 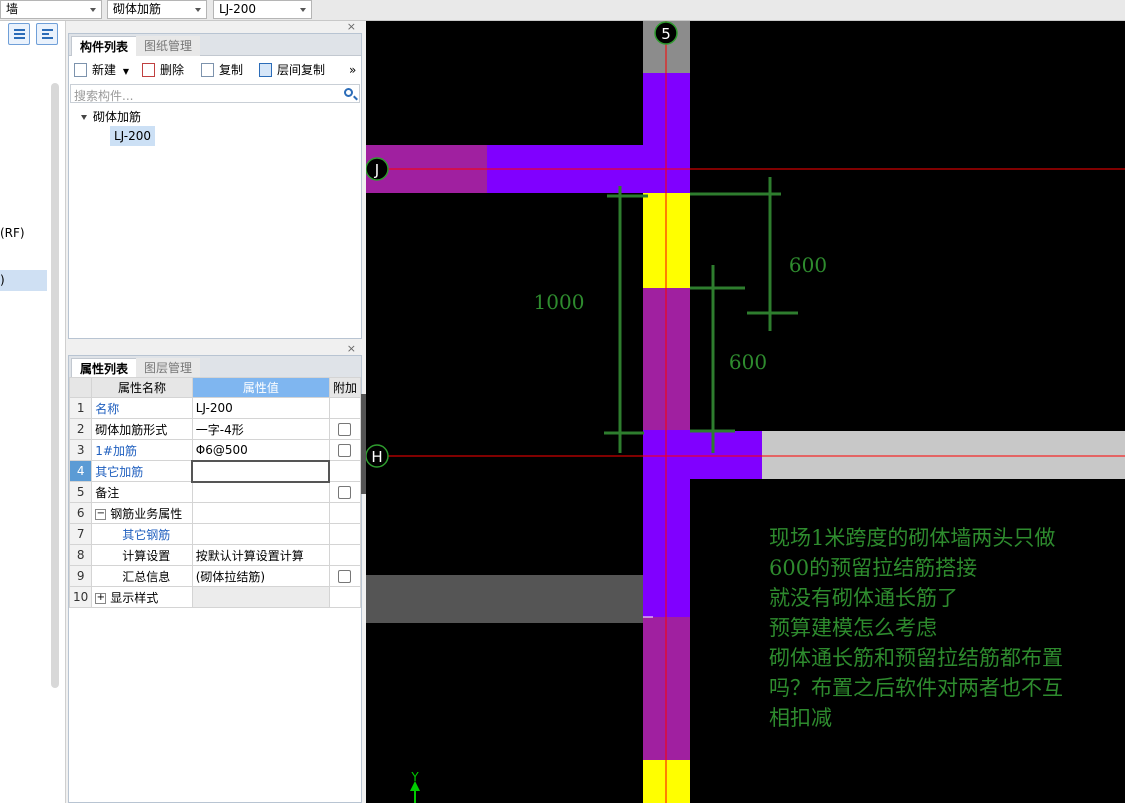 What do you see at coordinates (414, 777) in the screenshot?
I see `y-axis-label: Y` at bounding box center [414, 777].